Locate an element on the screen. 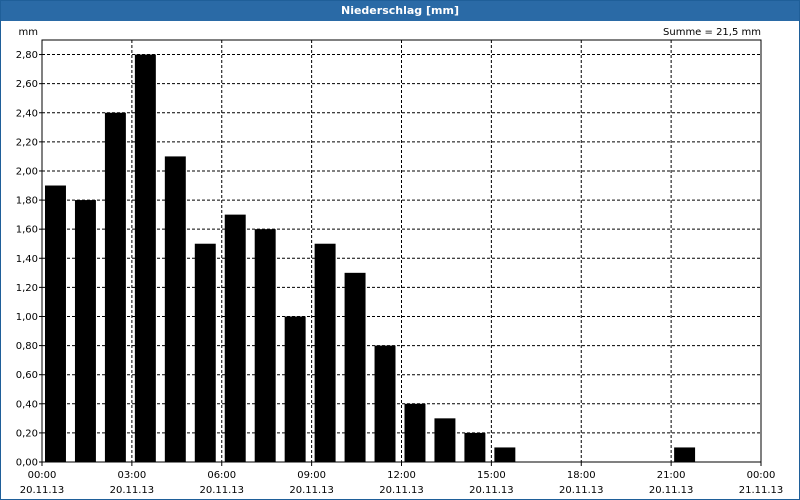 This screenshot has width=800, height=500. x-tick-time-label: 21:00 is located at coordinates (671, 475).